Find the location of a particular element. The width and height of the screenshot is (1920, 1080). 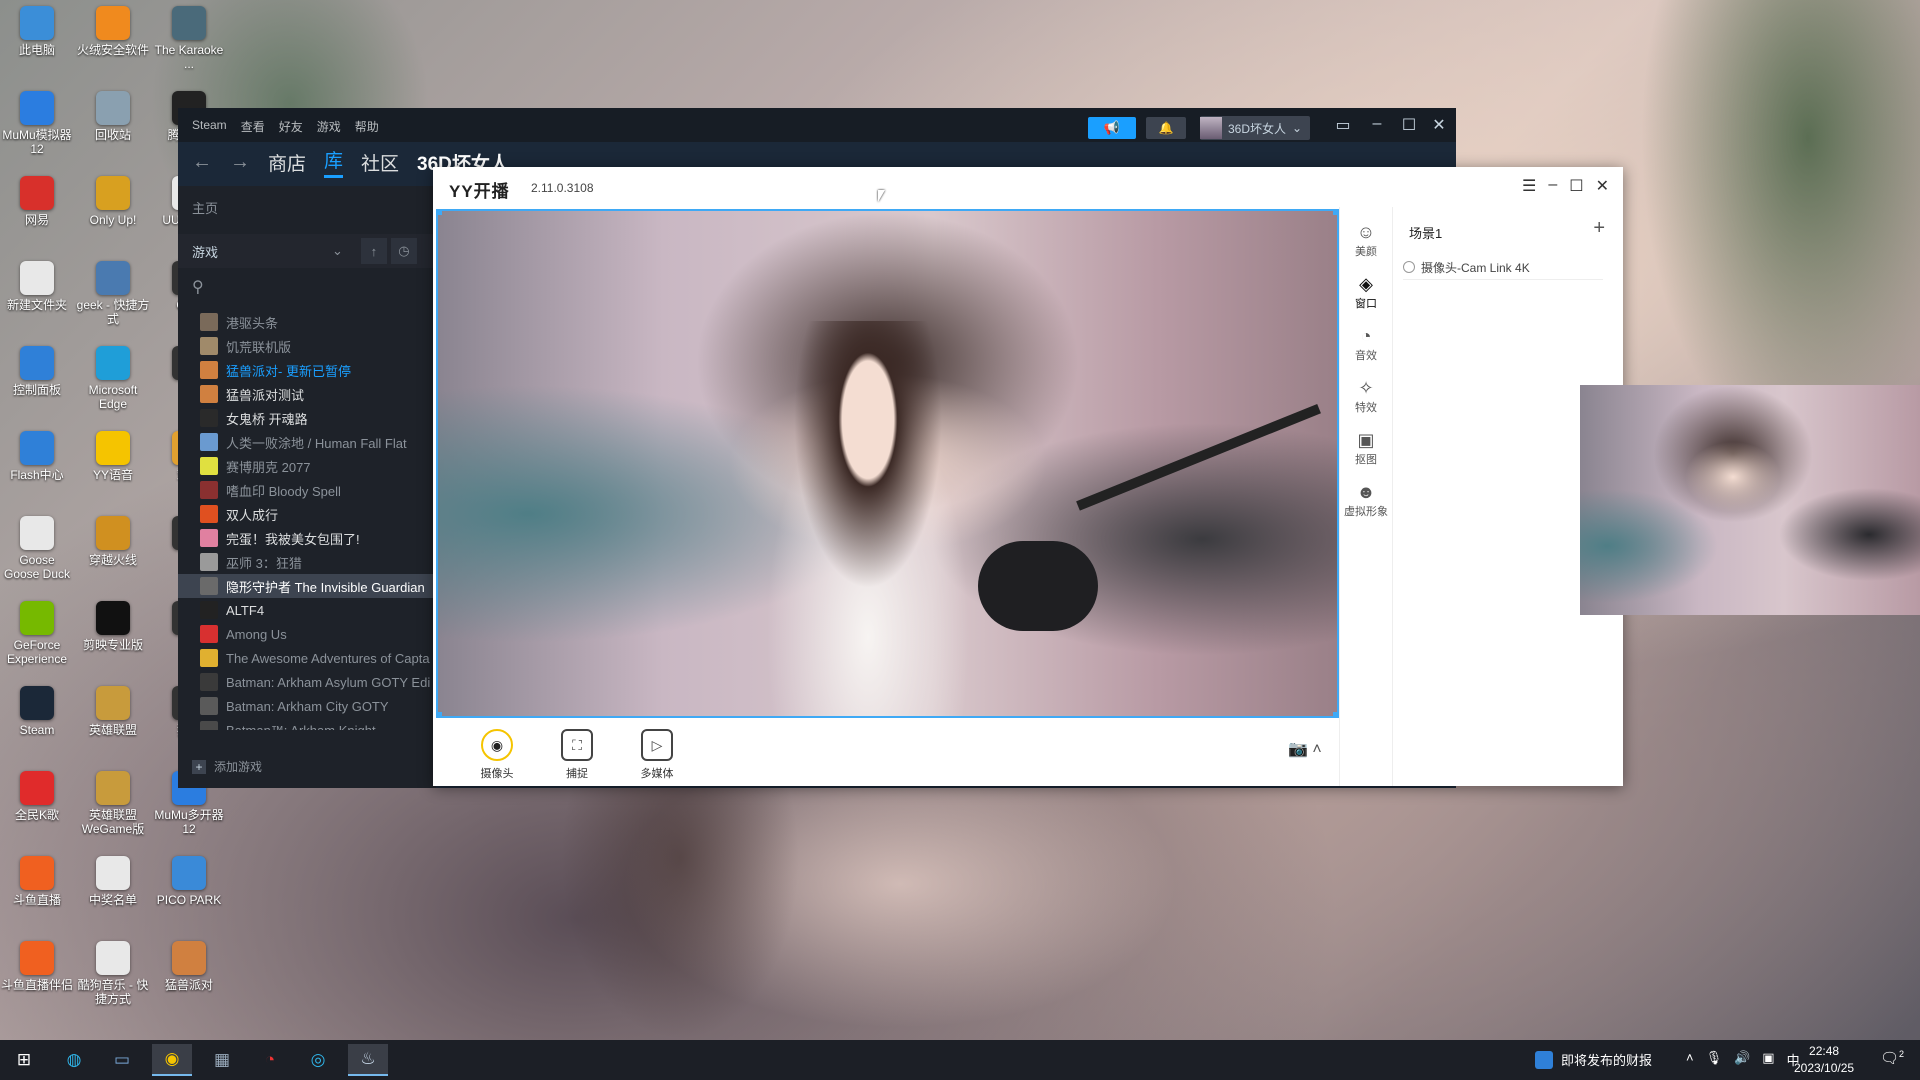

game-list-item: 赛博朋克 2077 is located at coordinates (307, 466).